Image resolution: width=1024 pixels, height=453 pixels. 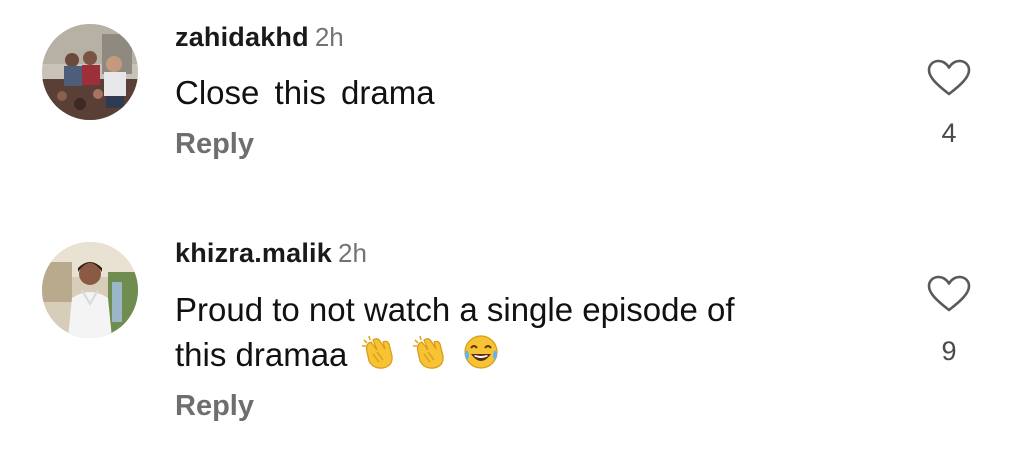 I want to click on comment-text-line: this dramaa, so click(x=535, y=354).